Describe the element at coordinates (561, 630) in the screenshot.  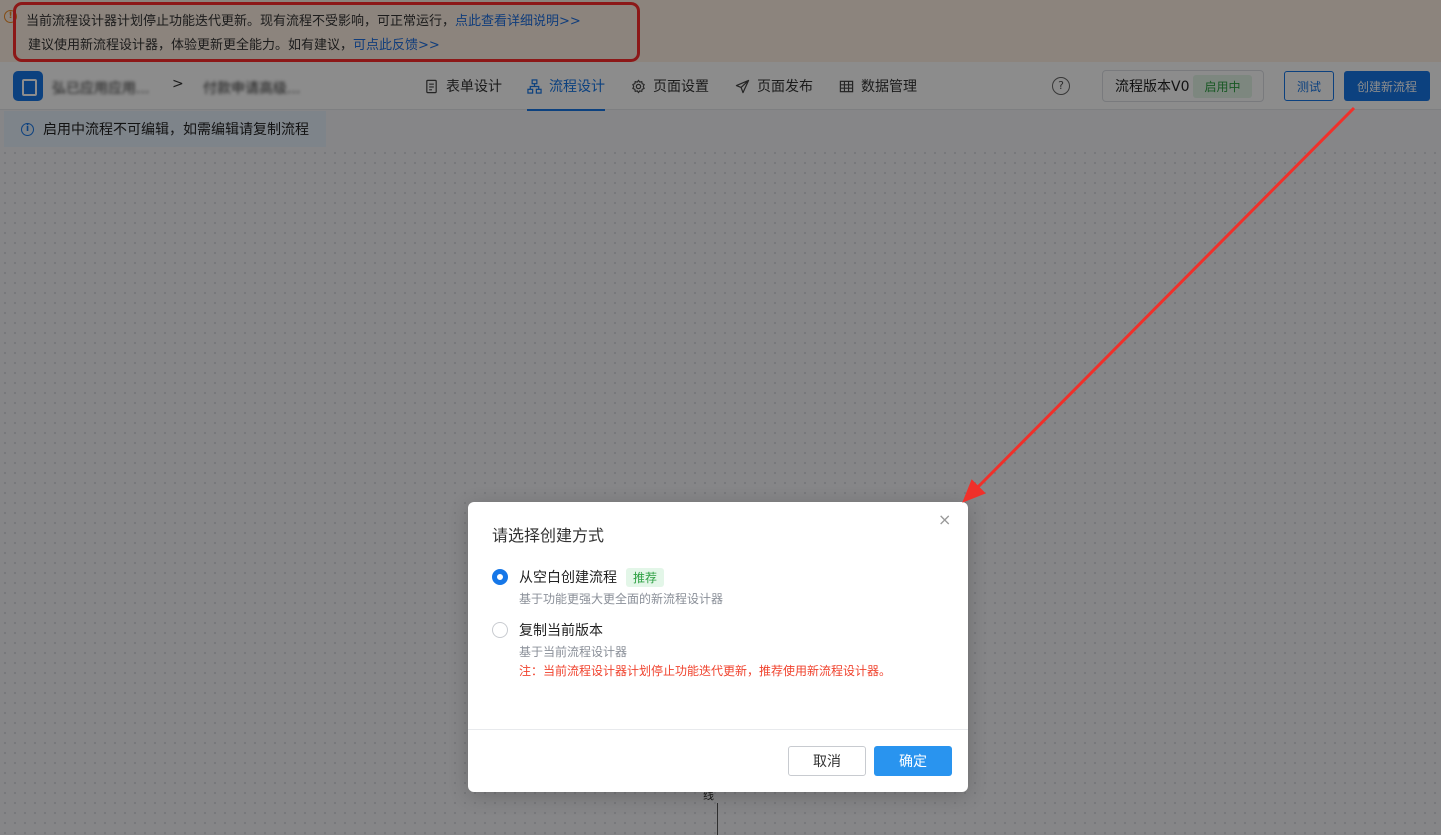
I see `option-label: 复制当前版本` at that location.